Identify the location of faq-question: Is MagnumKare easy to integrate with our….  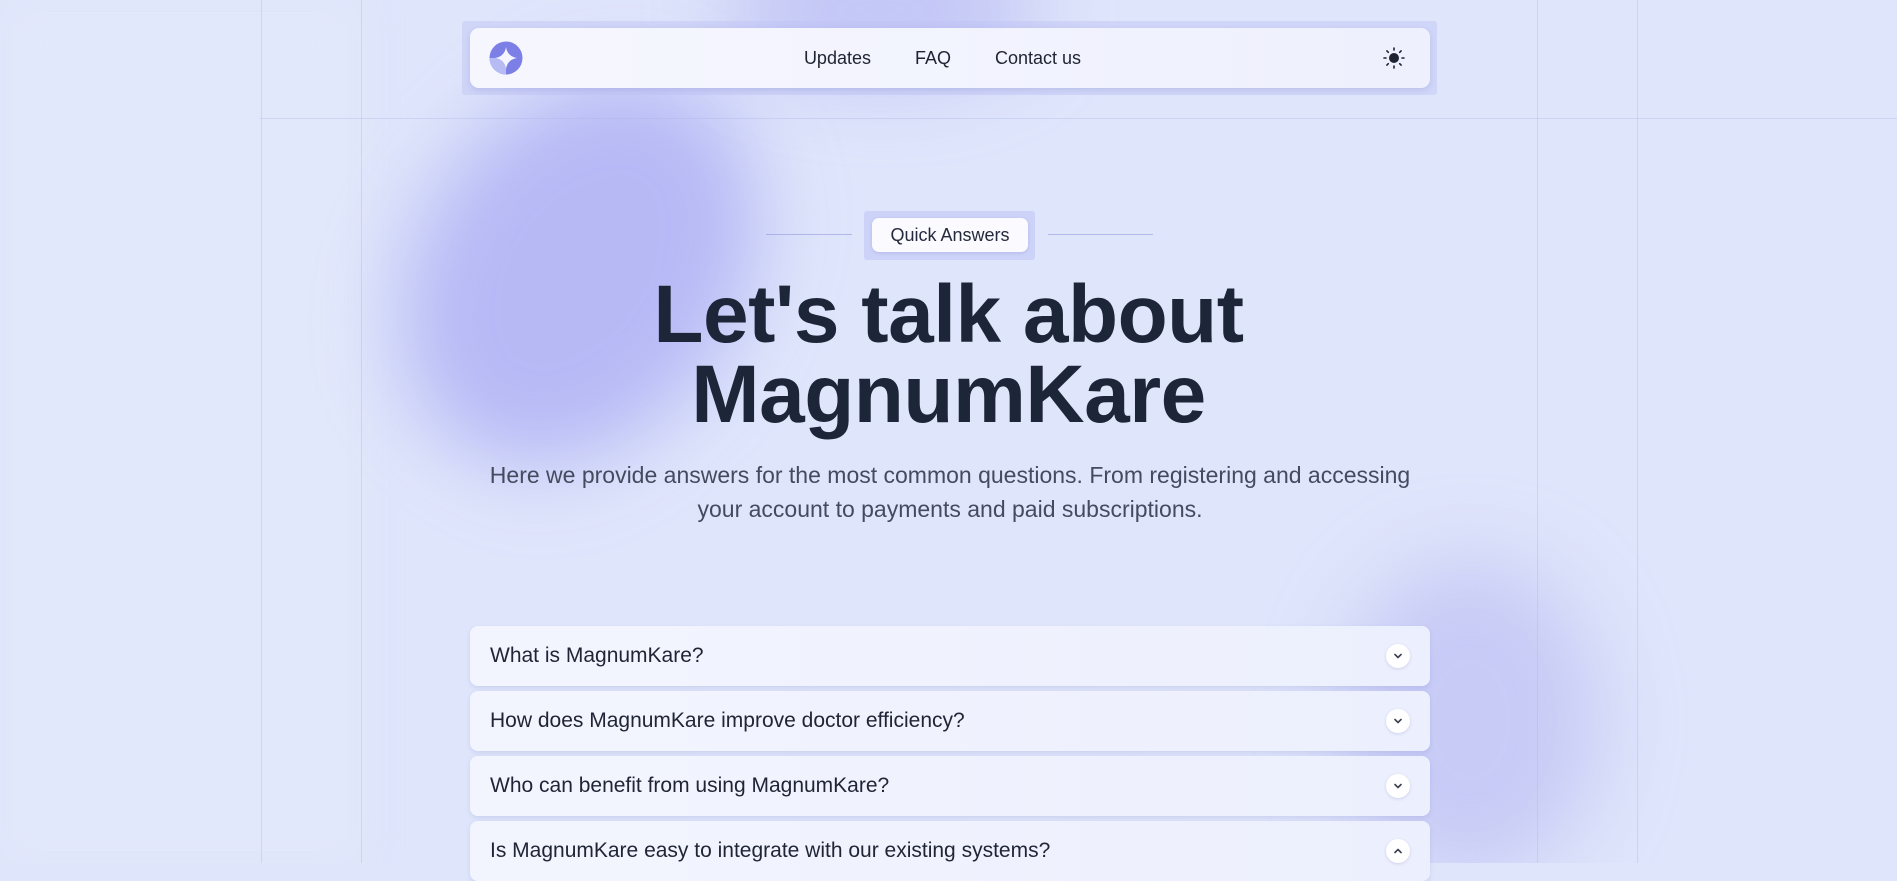
(770, 850).